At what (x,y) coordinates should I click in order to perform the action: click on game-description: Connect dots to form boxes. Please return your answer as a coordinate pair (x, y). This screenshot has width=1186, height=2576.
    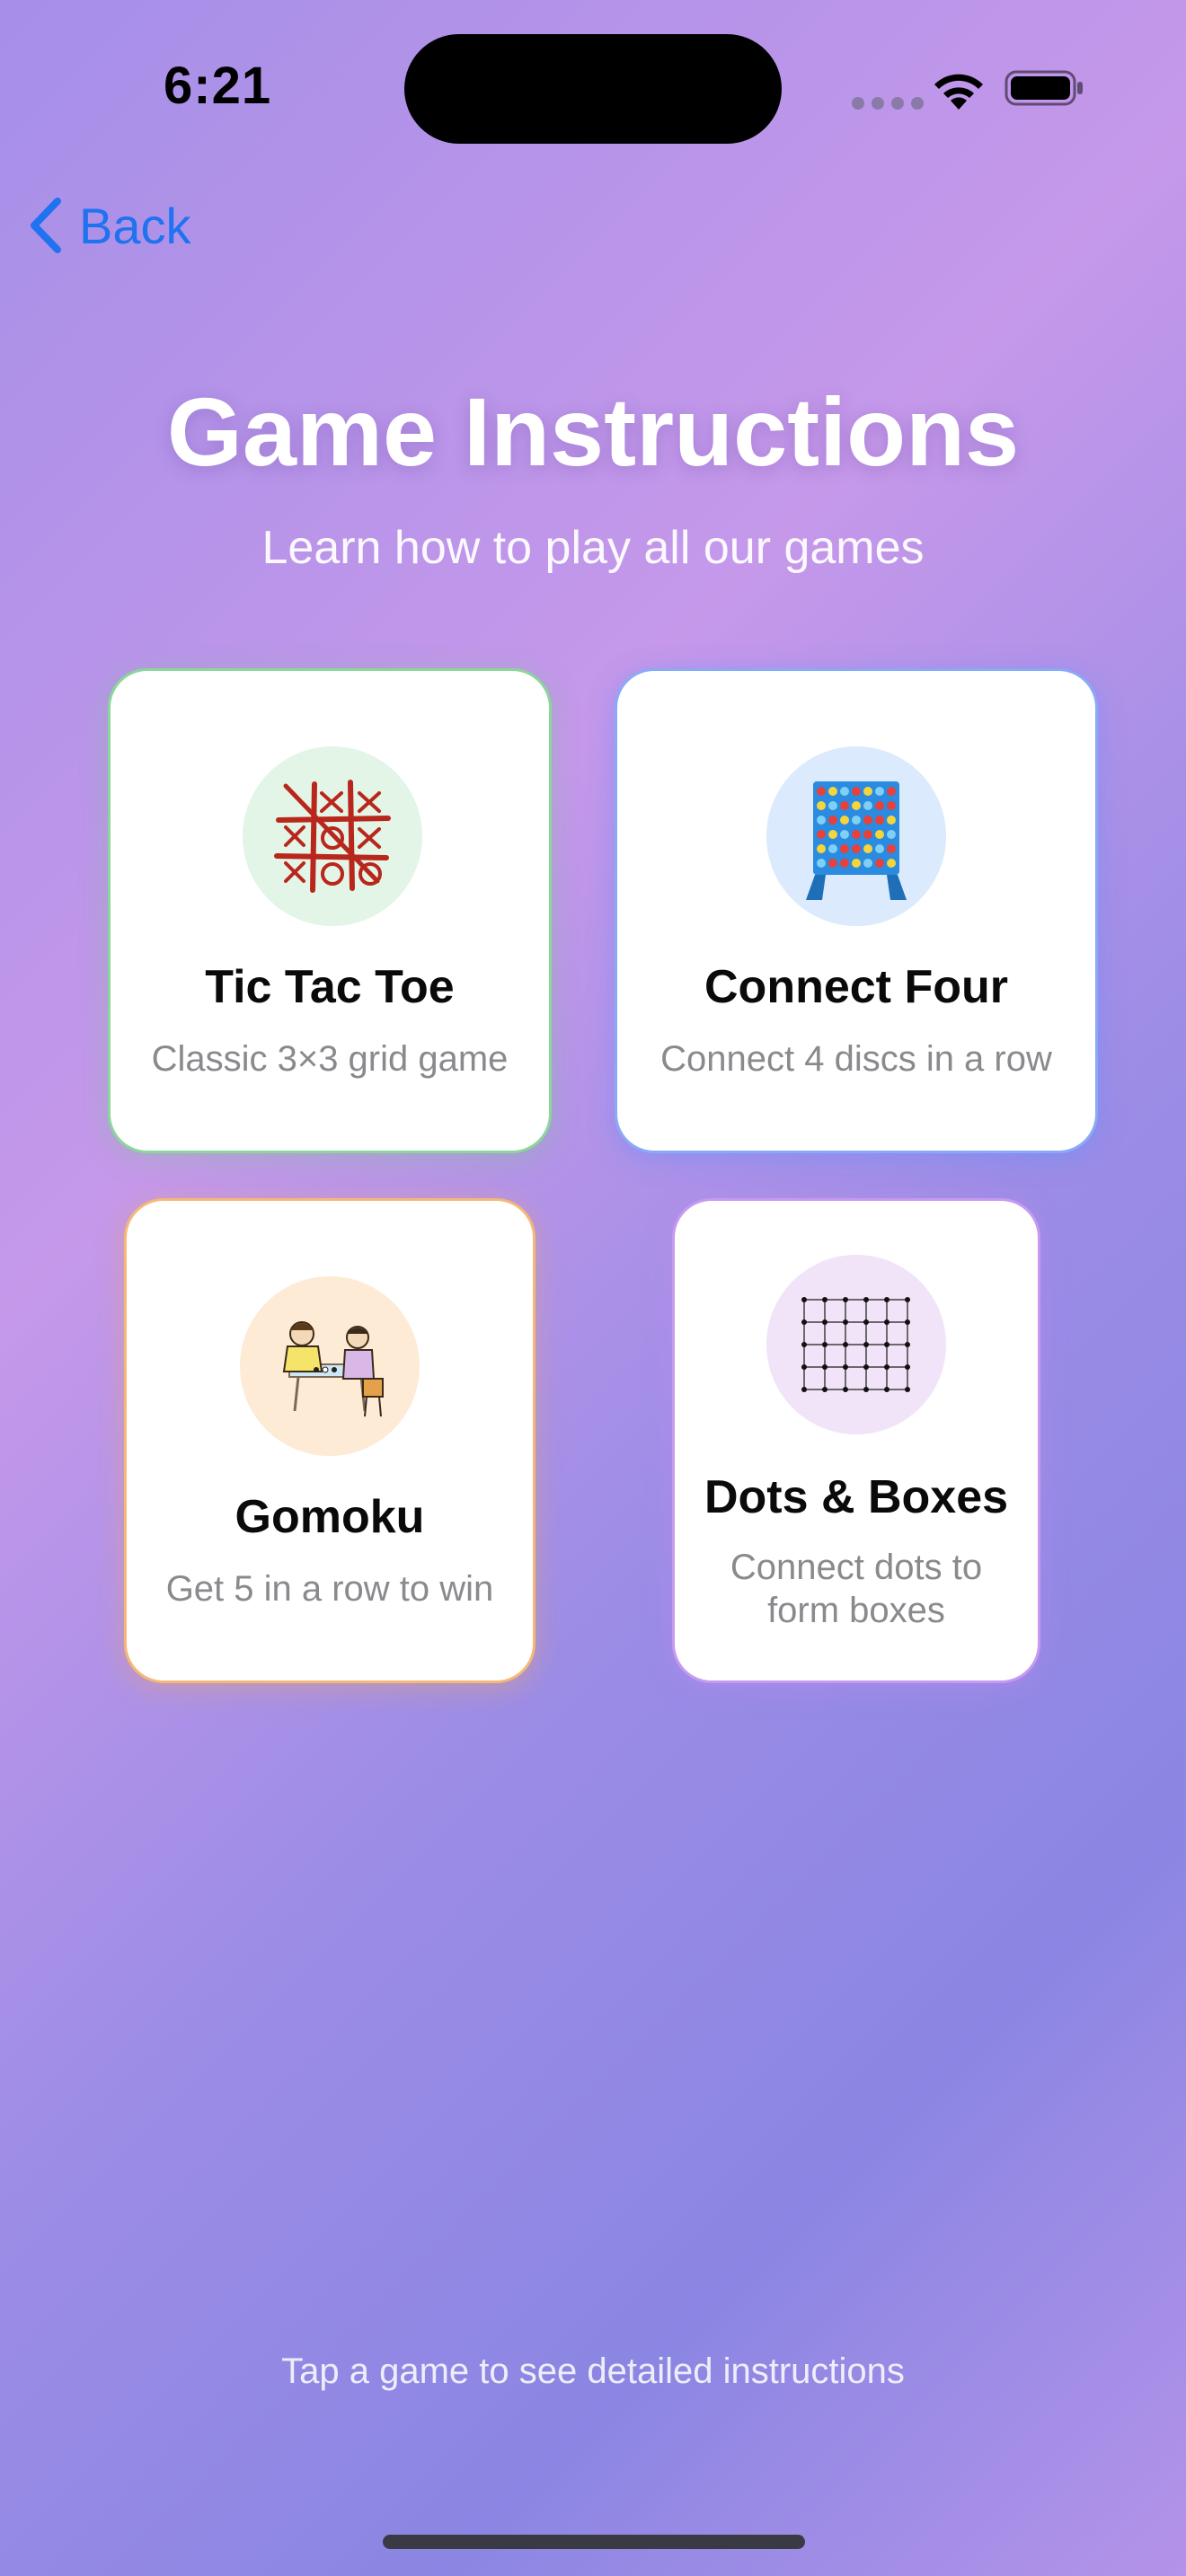
    Looking at the image, I should click on (856, 1589).